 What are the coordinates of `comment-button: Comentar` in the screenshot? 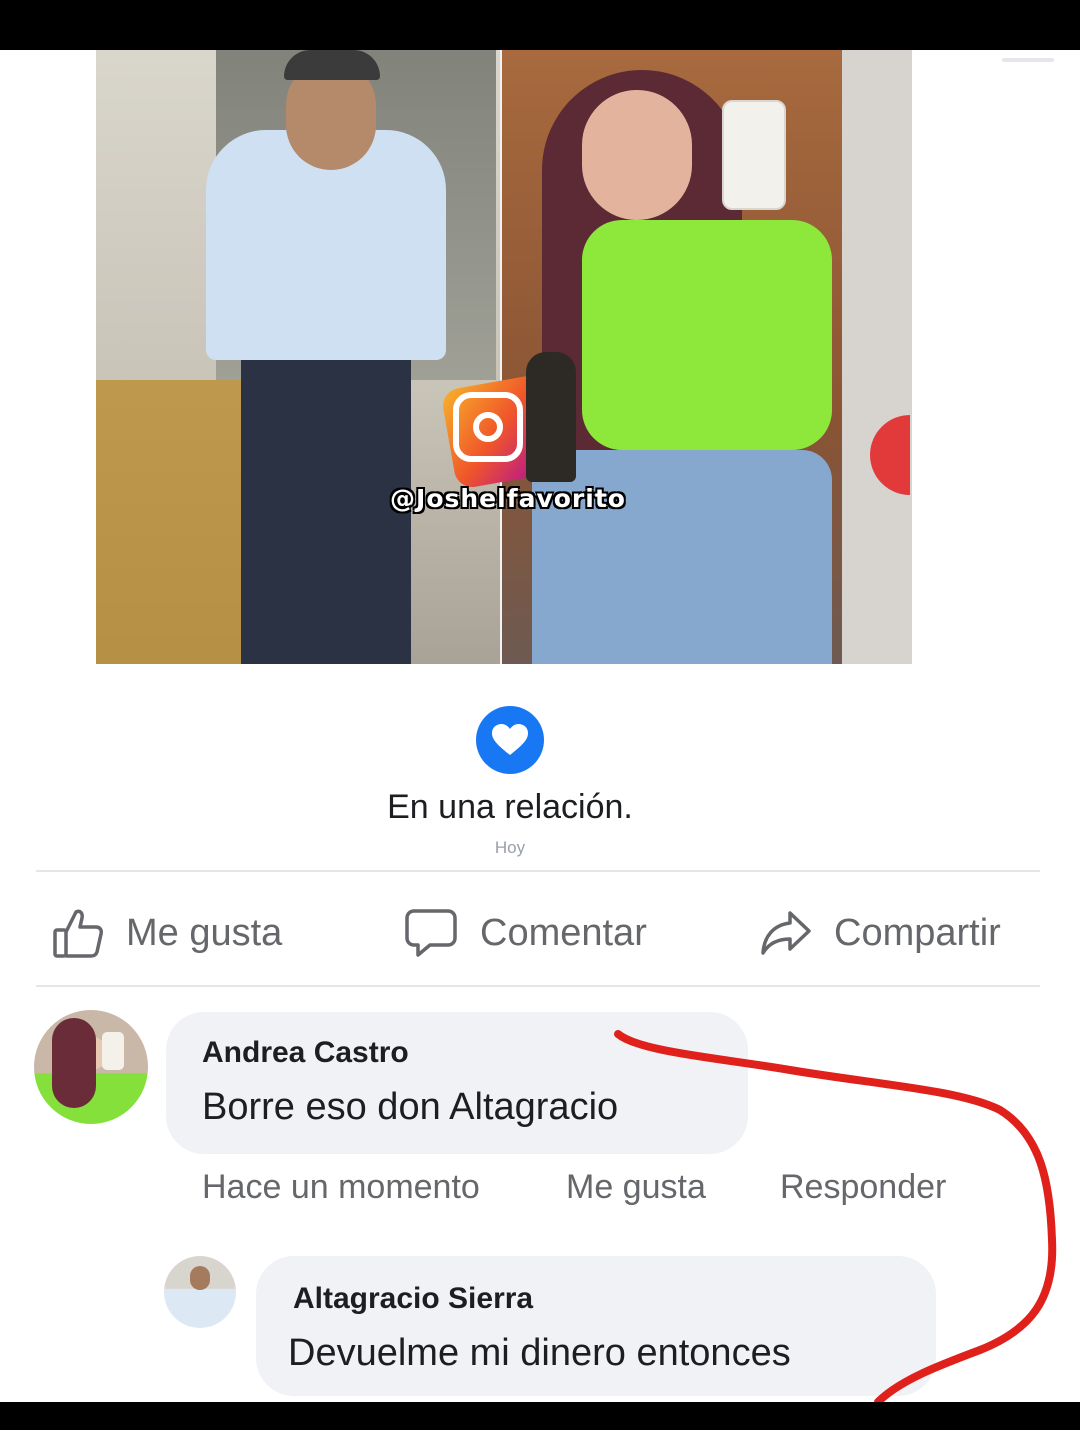 It's located at (525, 933).